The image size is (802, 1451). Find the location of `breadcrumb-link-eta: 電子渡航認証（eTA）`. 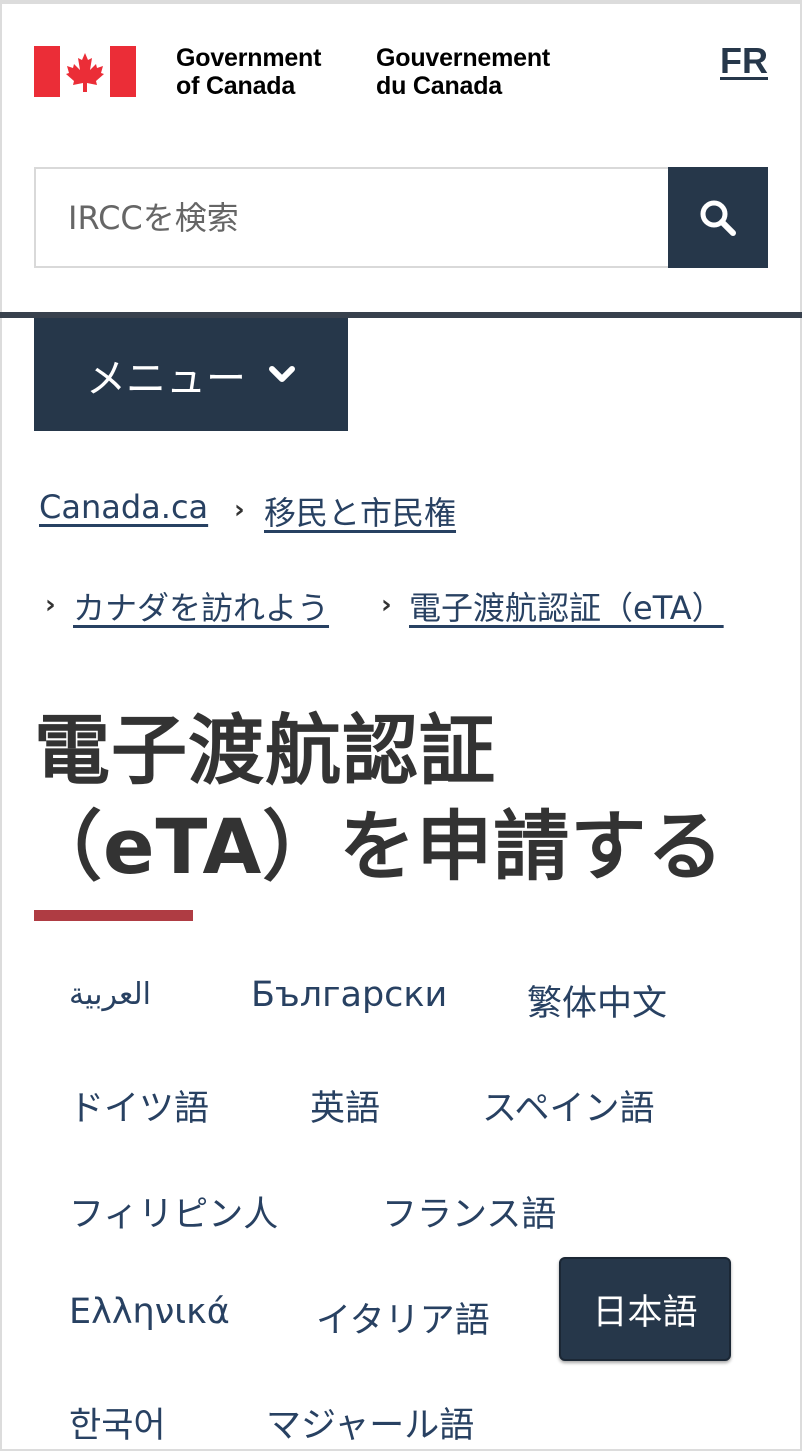

breadcrumb-link-eta: 電子渡航認証（eTA） is located at coordinates (566, 606).